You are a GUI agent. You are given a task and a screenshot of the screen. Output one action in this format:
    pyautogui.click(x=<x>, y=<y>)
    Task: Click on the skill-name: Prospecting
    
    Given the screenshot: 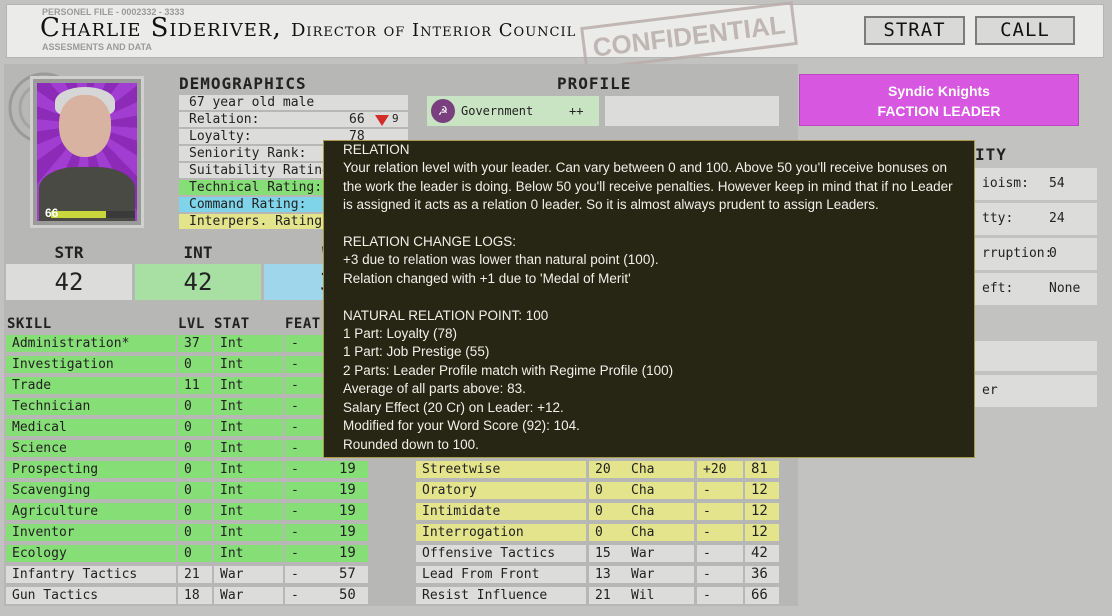 What is the action you would take?
    pyautogui.click(x=91, y=469)
    